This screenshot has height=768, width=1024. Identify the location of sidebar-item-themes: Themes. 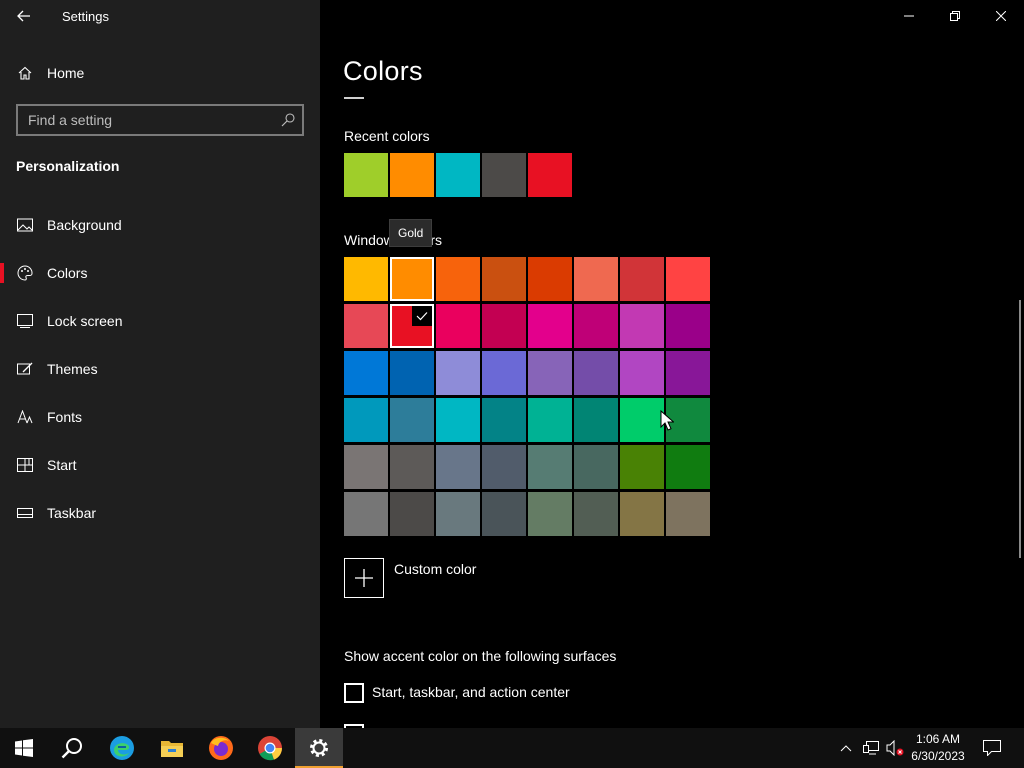
(160, 369).